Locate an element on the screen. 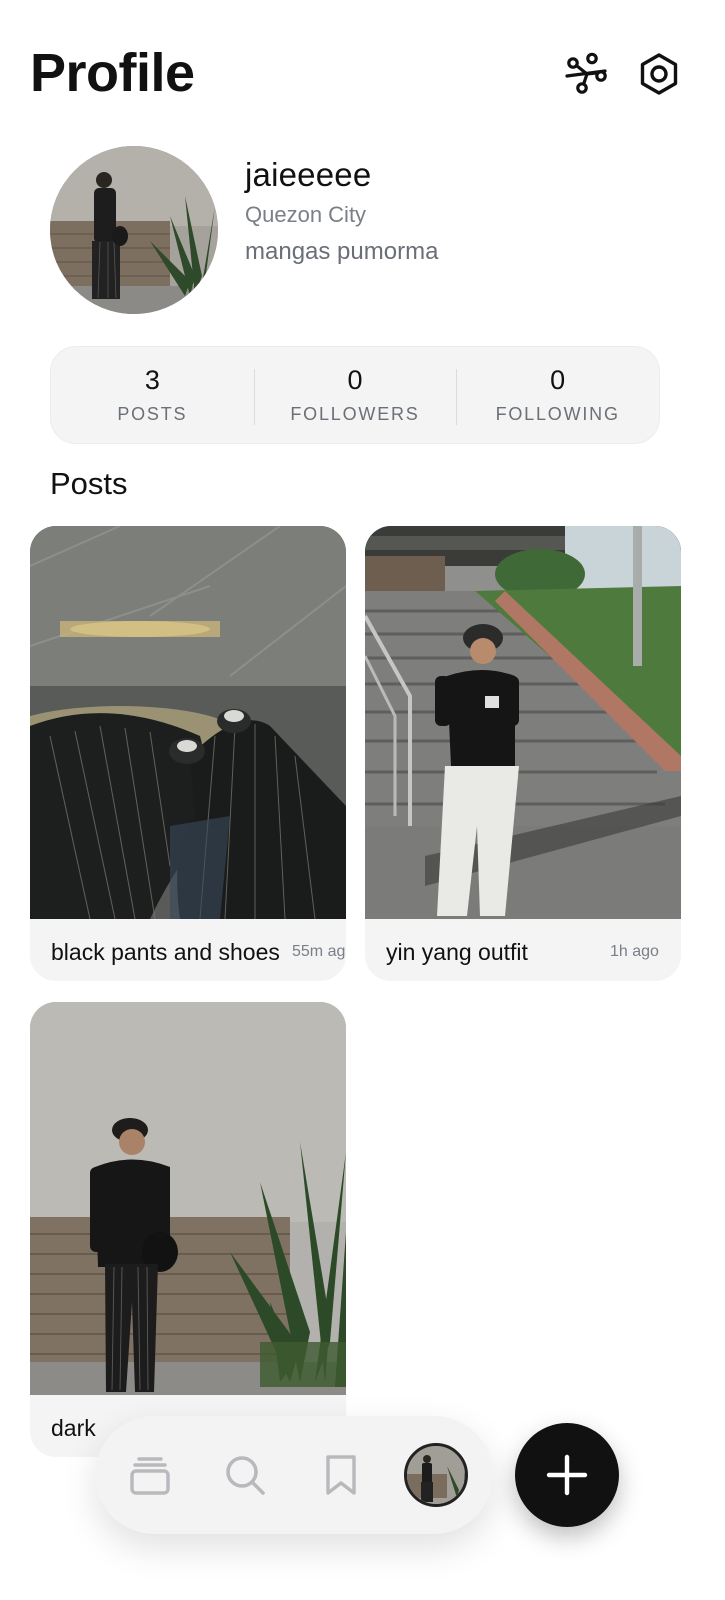  post-meta: yin yang outfit 1h ago is located at coordinates (523, 950).